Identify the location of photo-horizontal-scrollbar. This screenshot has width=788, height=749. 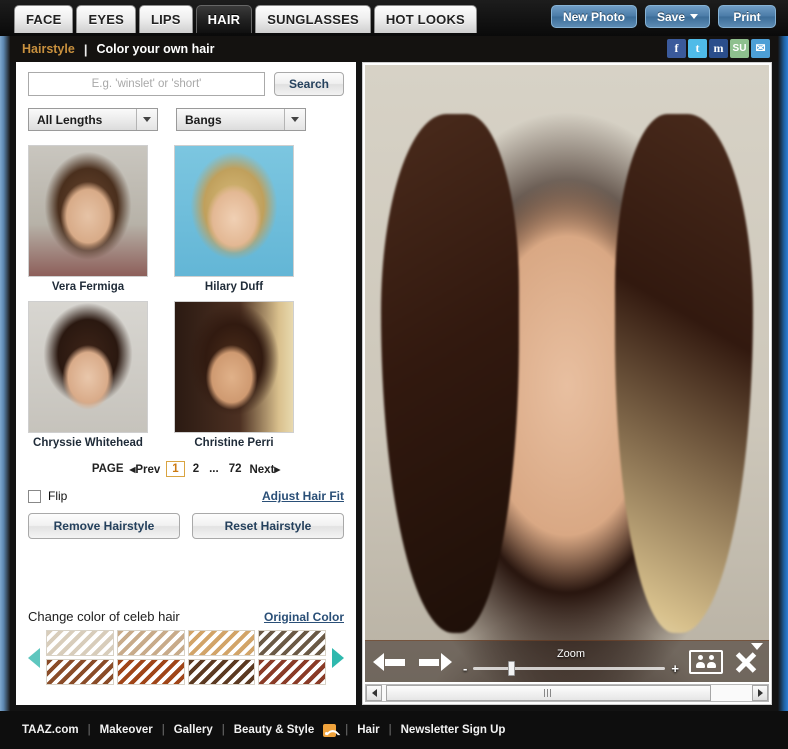
(567, 693).